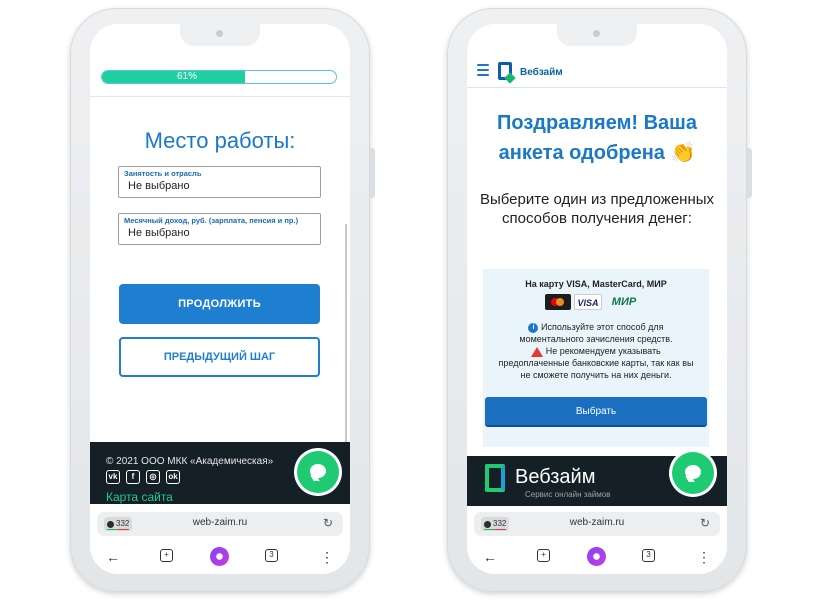 The width and height of the screenshot is (825, 600). I want to click on card-logos: VISA МИР, so click(594, 302).